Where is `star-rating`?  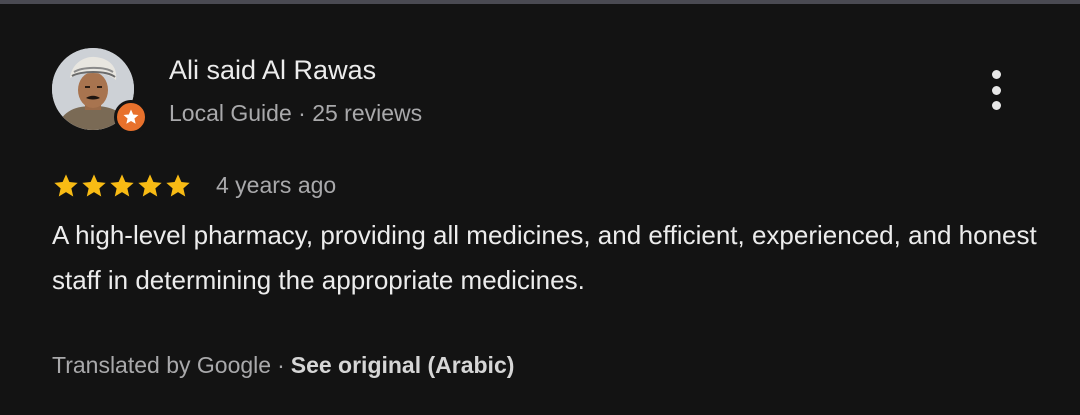 star-rating is located at coordinates (122, 186).